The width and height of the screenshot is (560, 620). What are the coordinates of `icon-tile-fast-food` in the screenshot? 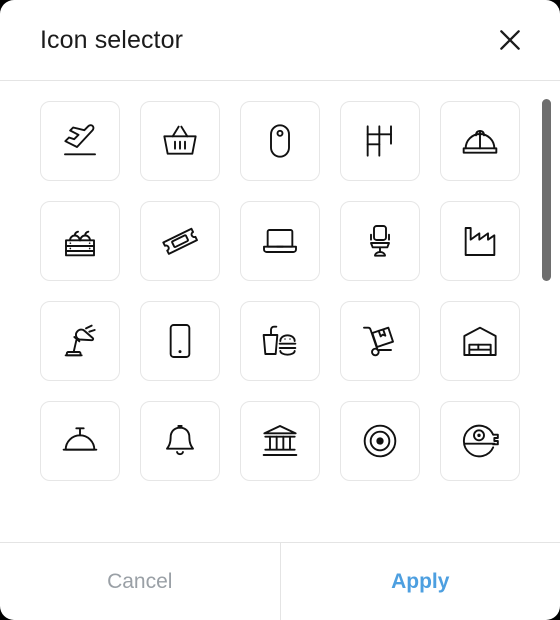 It's located at (280, 341).